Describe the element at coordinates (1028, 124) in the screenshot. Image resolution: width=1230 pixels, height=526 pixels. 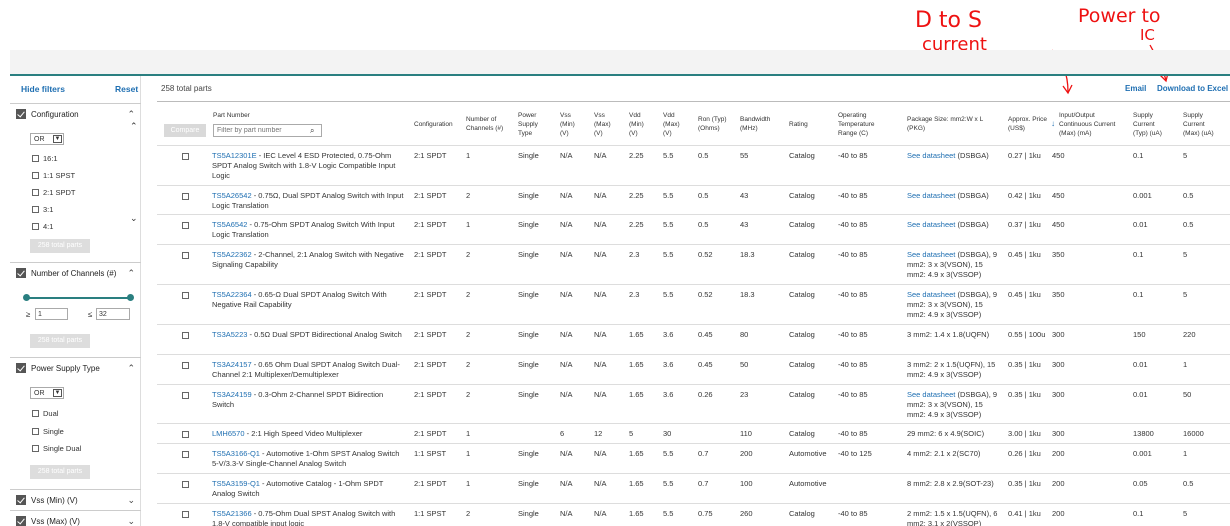
I see `header-price: Approx. Price (US$)` at that location.